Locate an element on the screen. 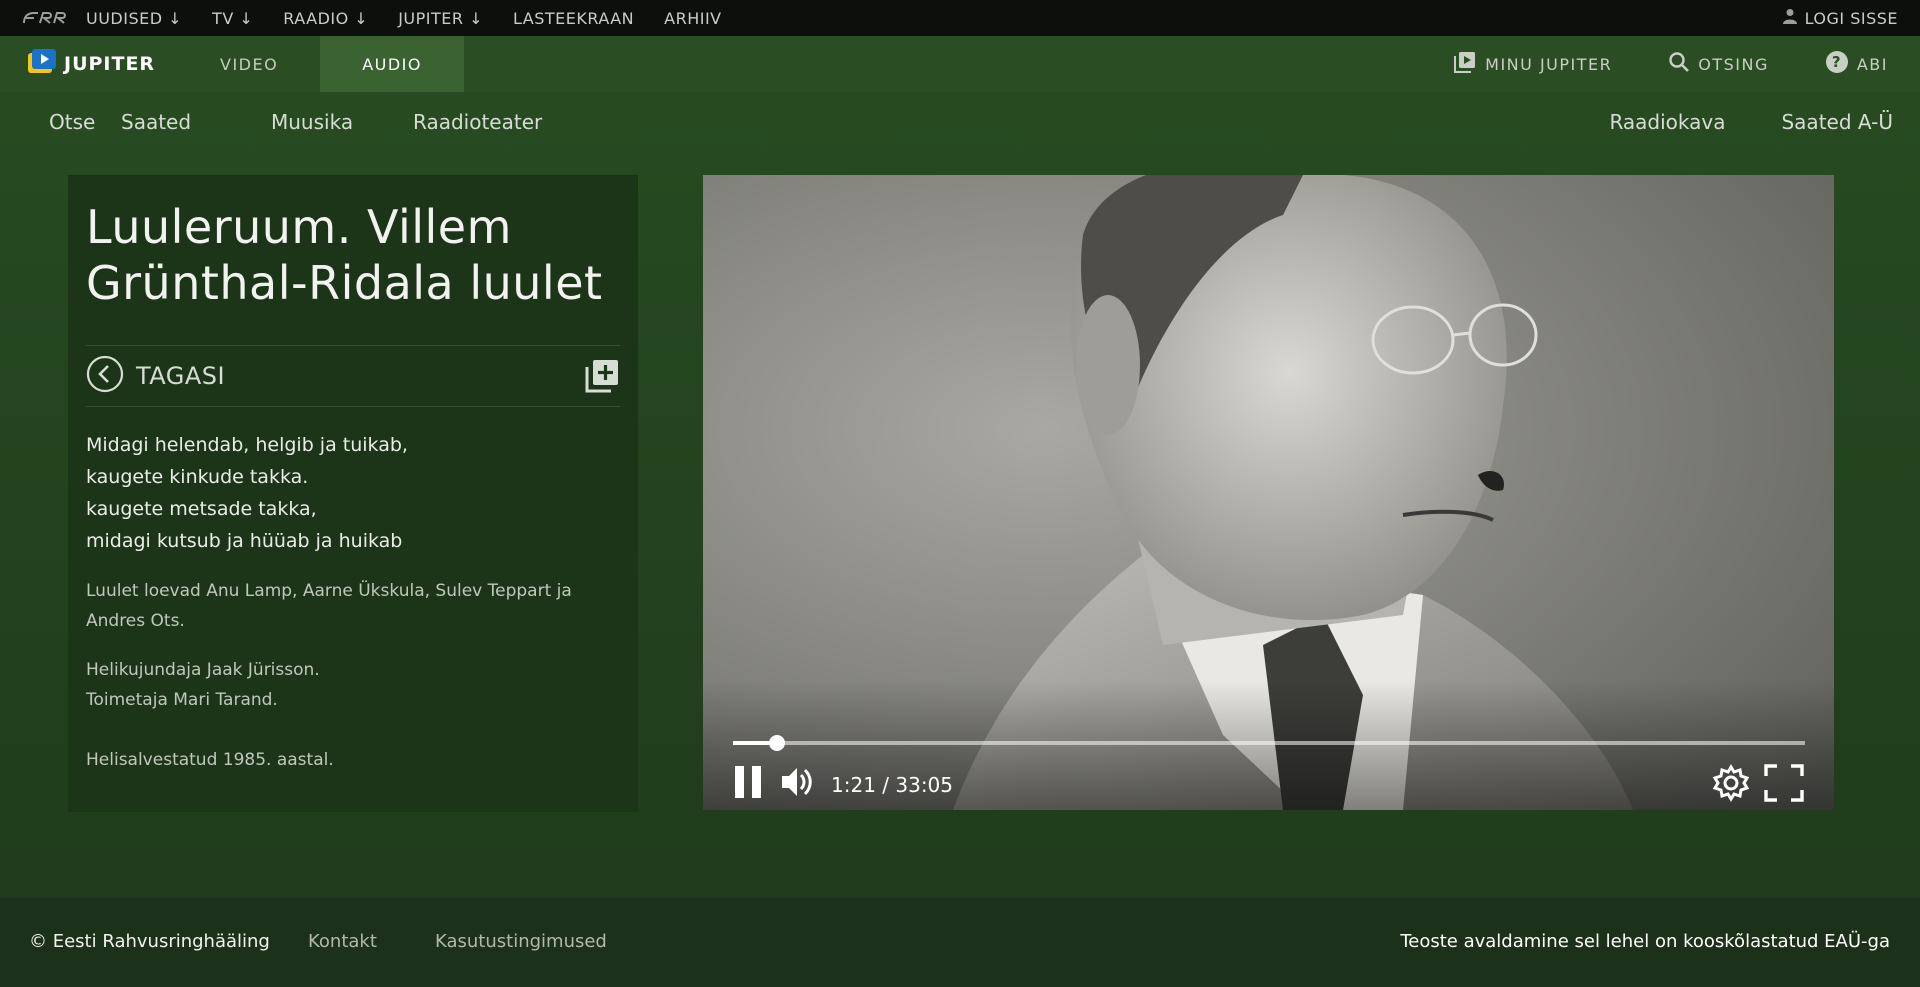 The image size is (1920, 987). footer-terms-link: Kasutustingimused is located at coordinates (521, 941).